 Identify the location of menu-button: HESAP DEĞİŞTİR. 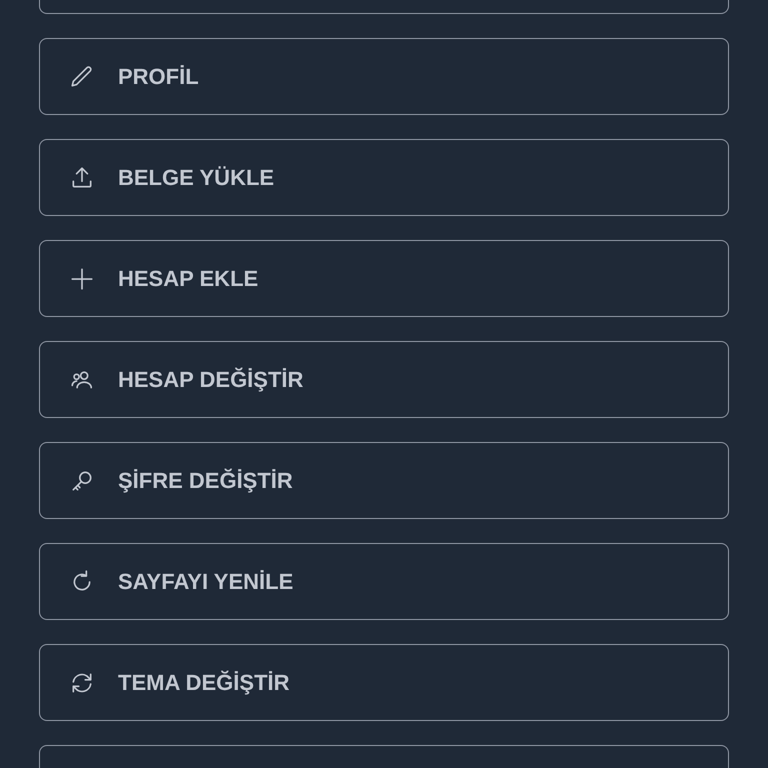
(384, 379).